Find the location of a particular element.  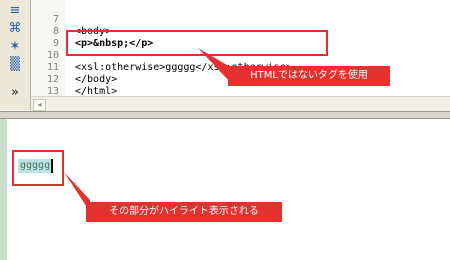

bottom-callout: その部分がハイライト表示される is located at coordinates (184, 212).